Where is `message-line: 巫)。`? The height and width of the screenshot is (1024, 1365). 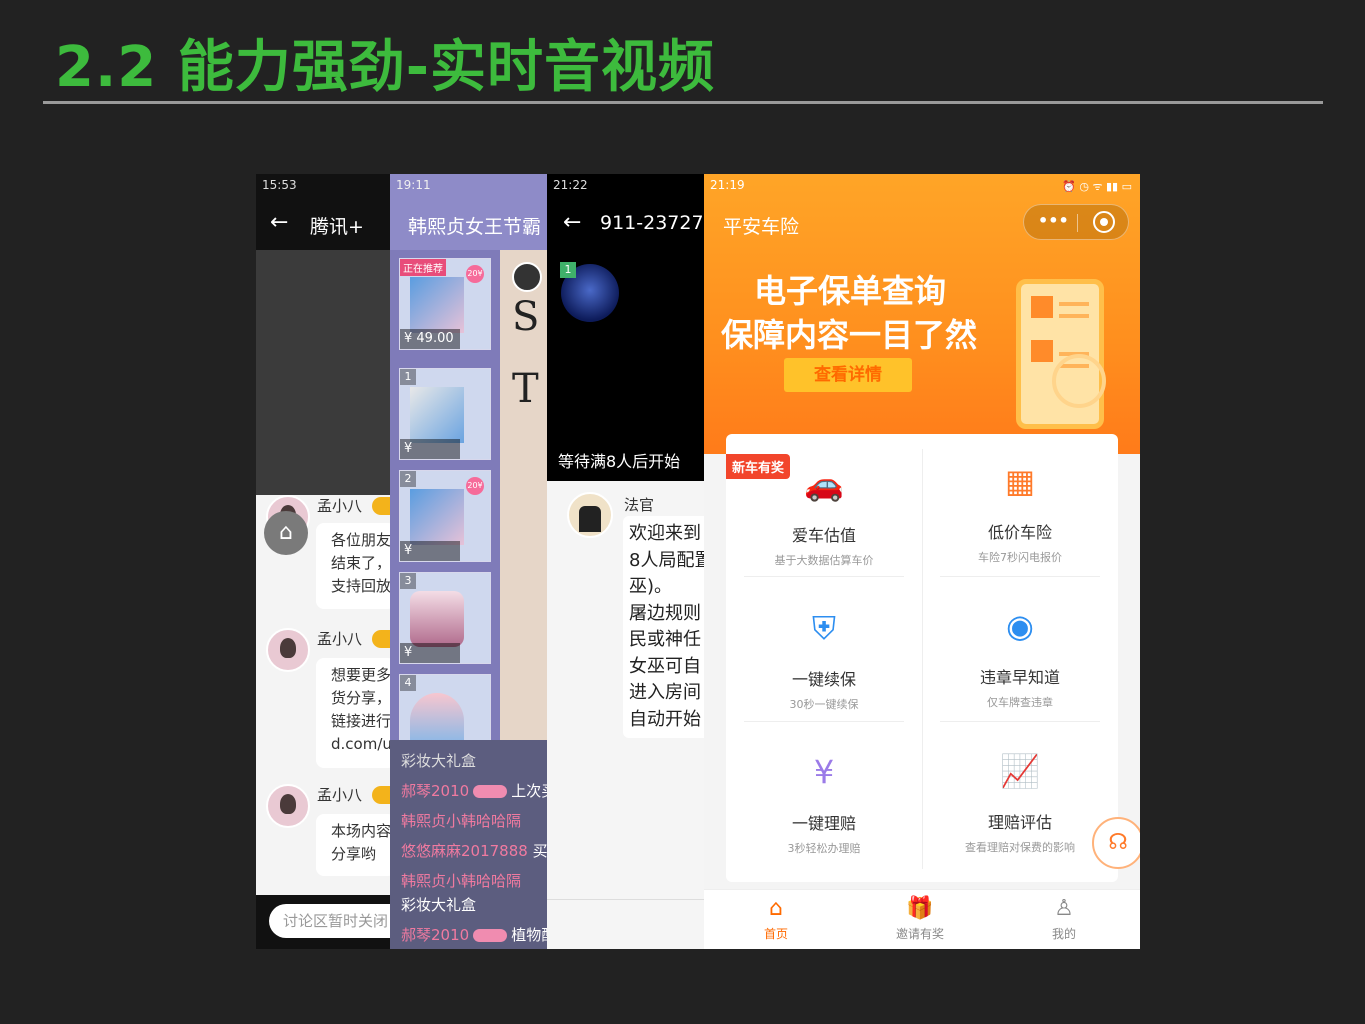 message-line: 巫)。 is located at coordinates (651, 586).